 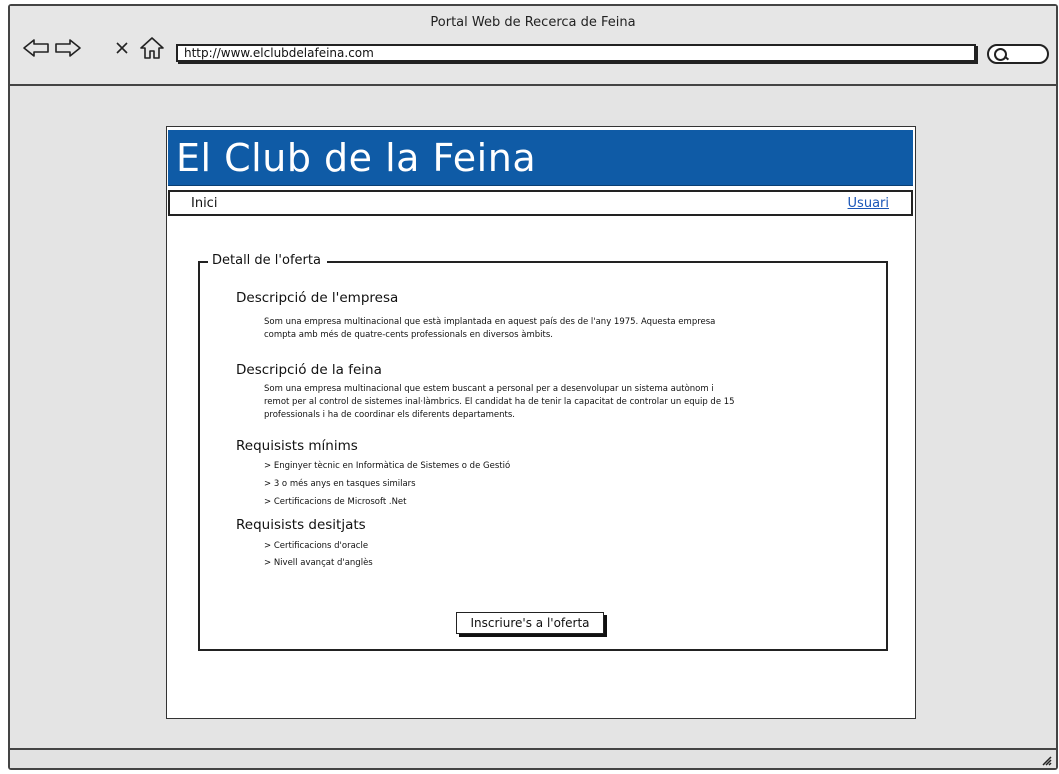 What do you see at coordinates (36, 48) in the screenshot?
I see `back-icon` at bounding box center [36, 48].